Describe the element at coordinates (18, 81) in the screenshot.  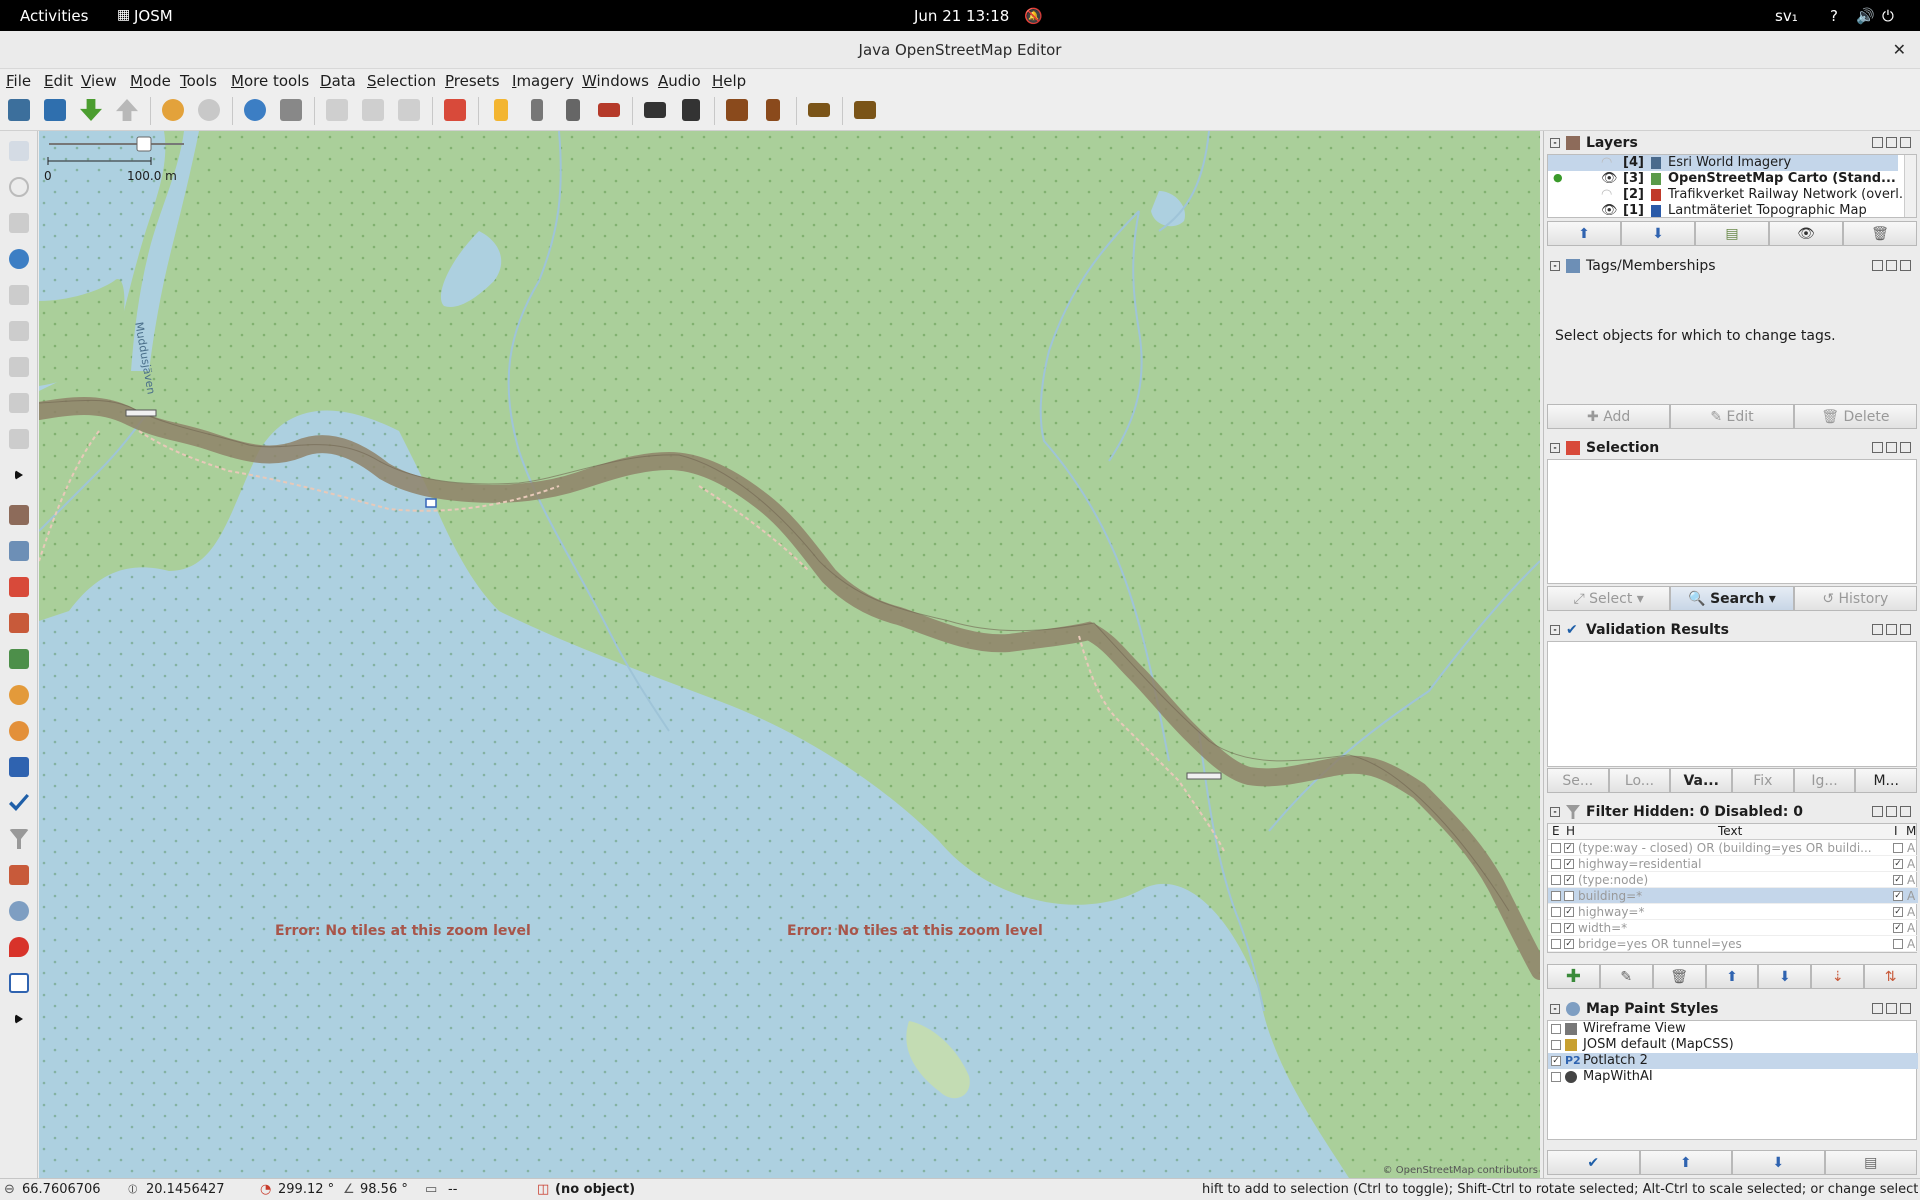
I see `menu-file: File` at that location.